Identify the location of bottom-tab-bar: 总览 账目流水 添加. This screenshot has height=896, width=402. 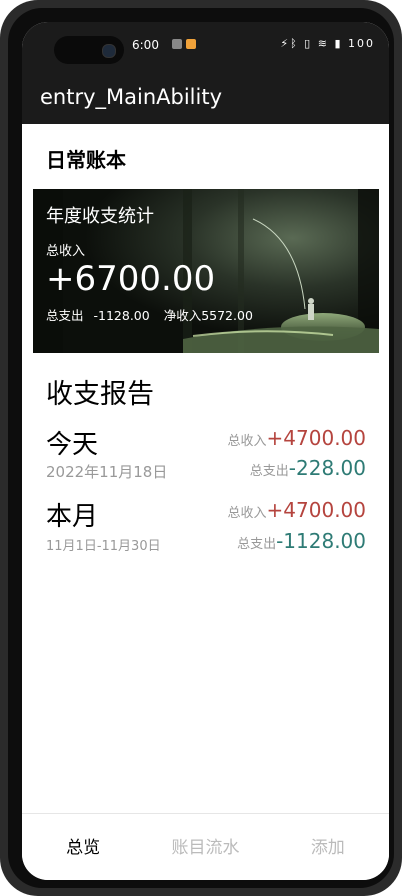
(205, 846).